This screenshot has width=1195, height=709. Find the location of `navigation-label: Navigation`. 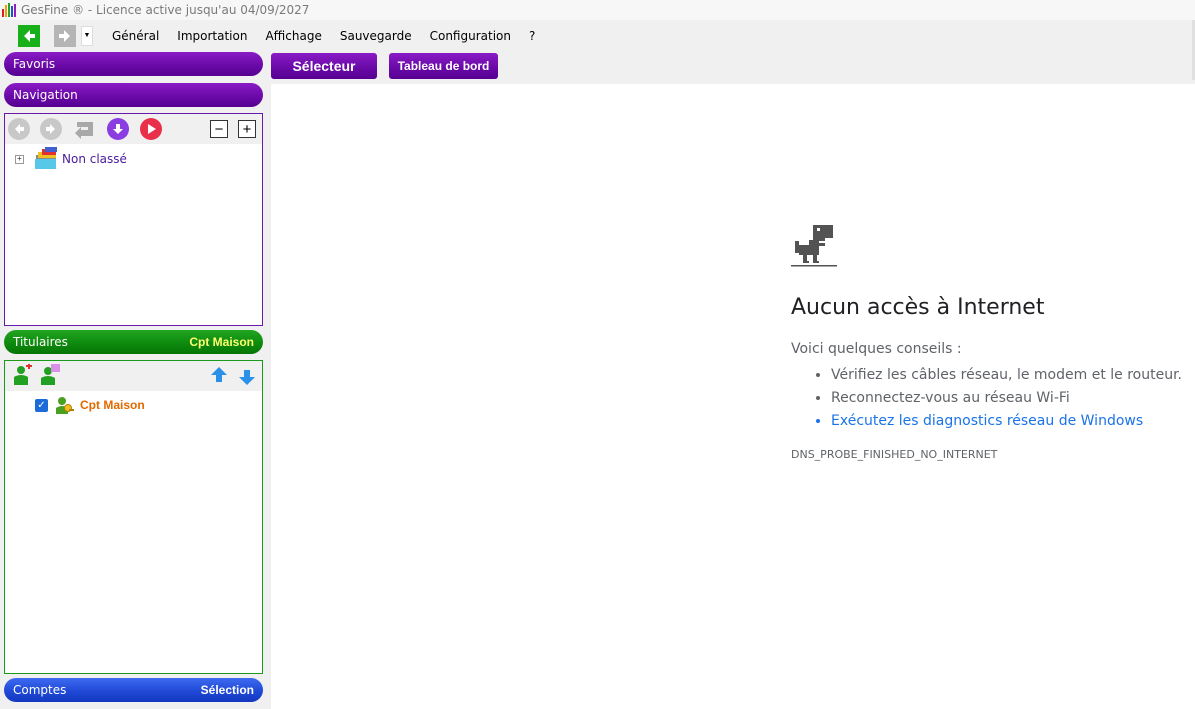

navigation-label: Navigation is located at coordinates (45, 95).